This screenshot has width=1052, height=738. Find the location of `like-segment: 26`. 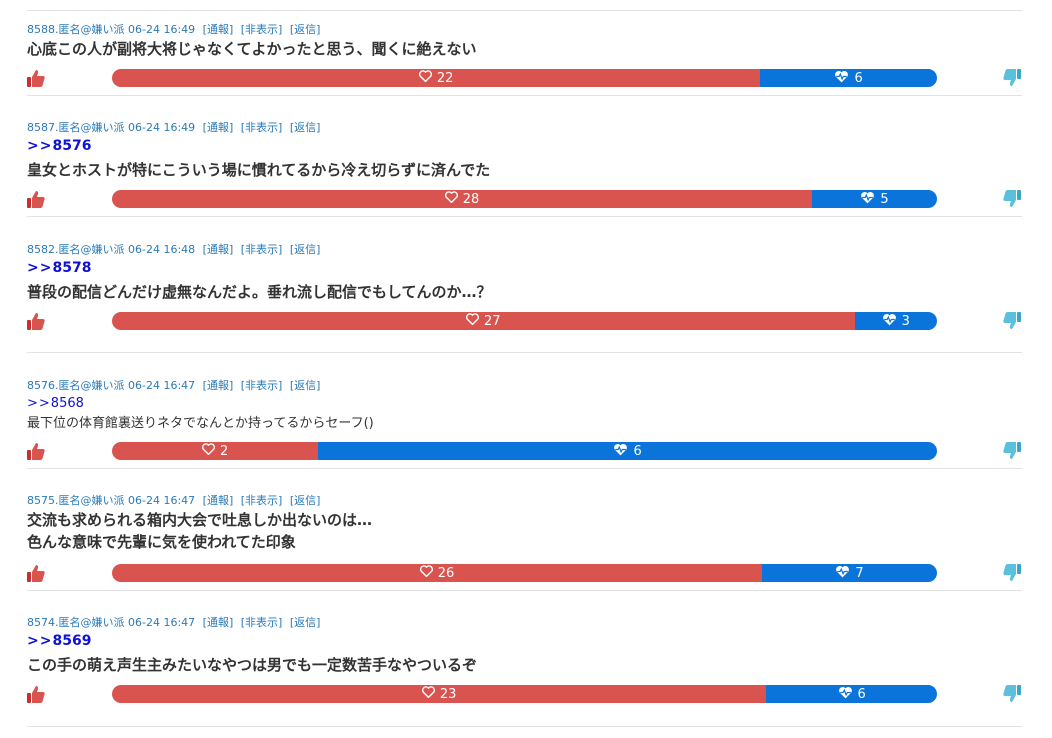

like-segment: 26 is located at coordinates (437, 573).